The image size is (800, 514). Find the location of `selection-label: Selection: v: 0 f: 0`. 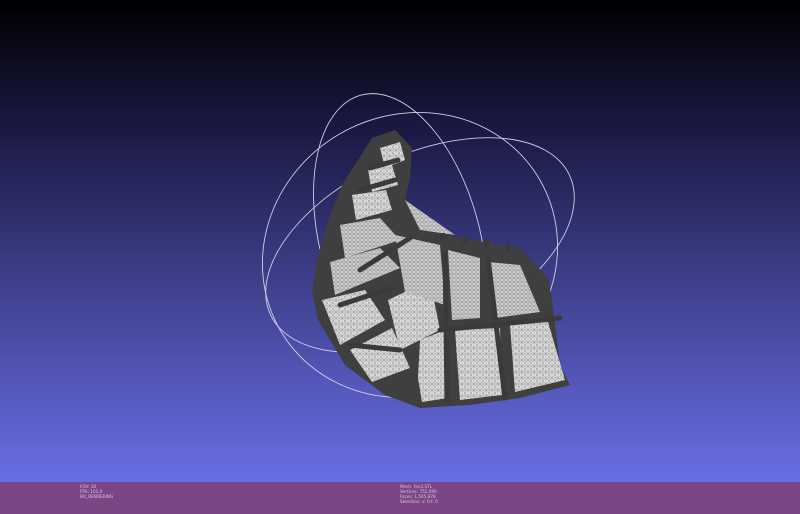

selection-label: Selection: v: 0 f: 0 is located at coordinates (419, 501).